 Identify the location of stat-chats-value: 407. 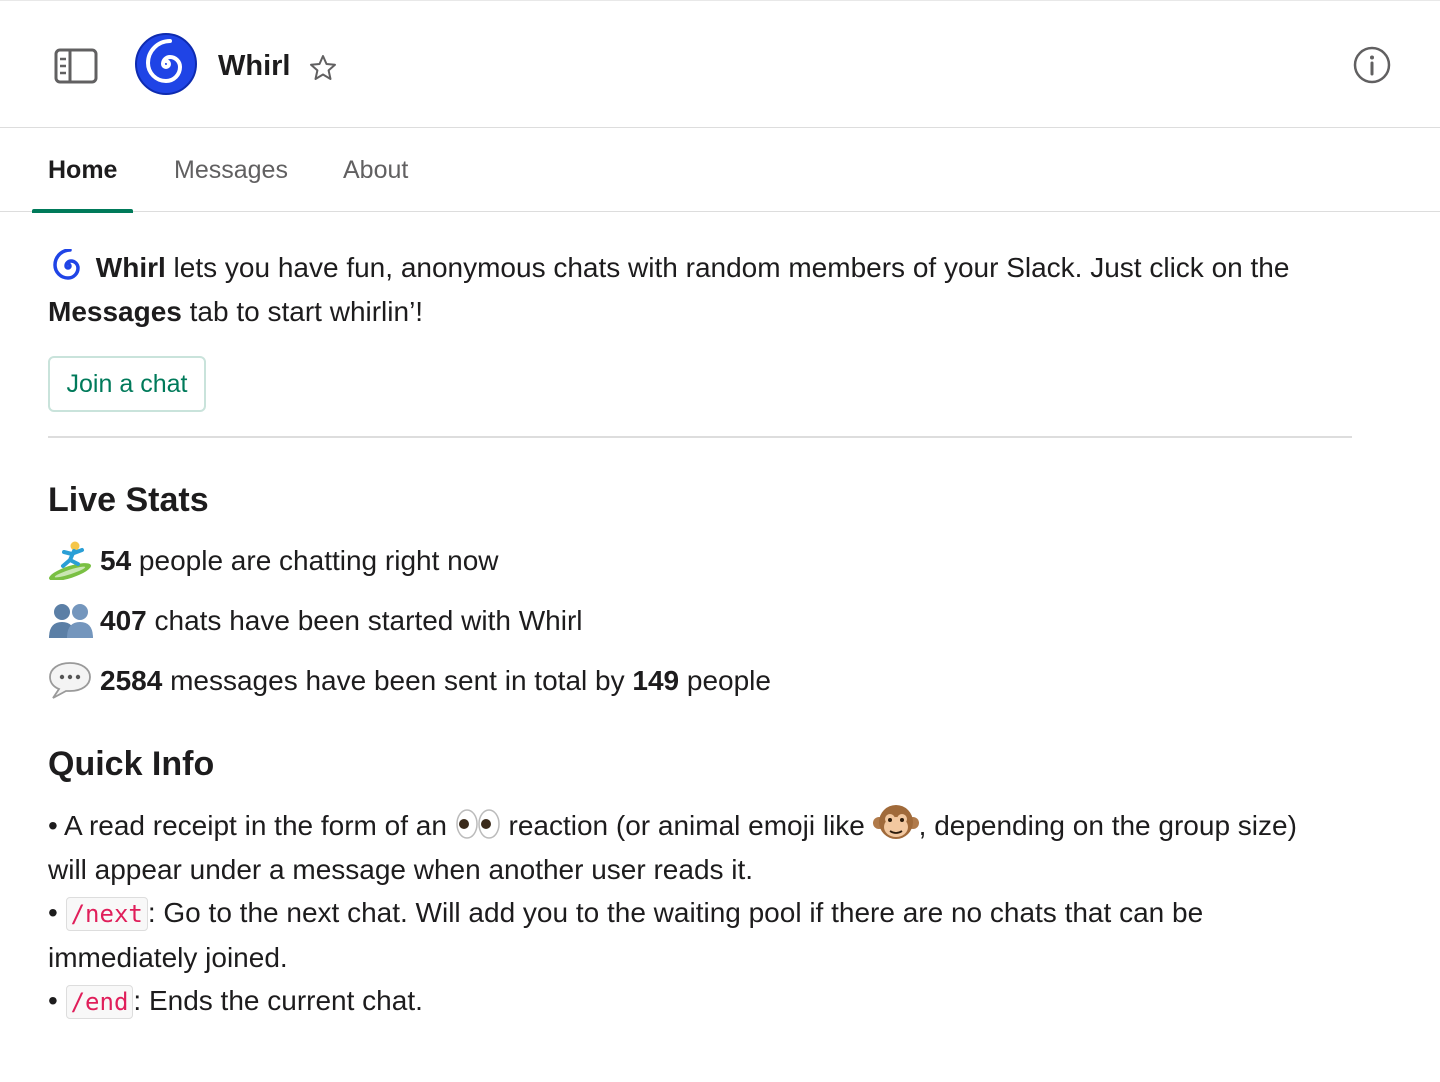
(123, 620).